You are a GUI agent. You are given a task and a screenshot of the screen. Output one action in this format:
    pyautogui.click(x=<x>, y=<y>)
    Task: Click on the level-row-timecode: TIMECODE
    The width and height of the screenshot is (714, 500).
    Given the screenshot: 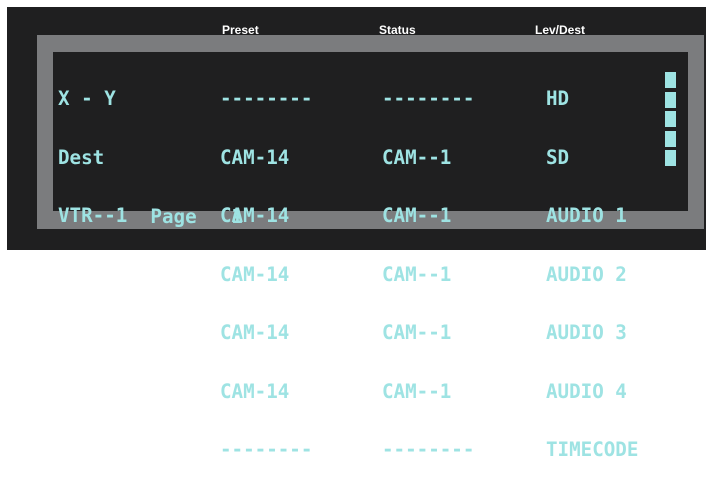 What is the action you would take?
    pyautogui.click(x=592, y=450)
    